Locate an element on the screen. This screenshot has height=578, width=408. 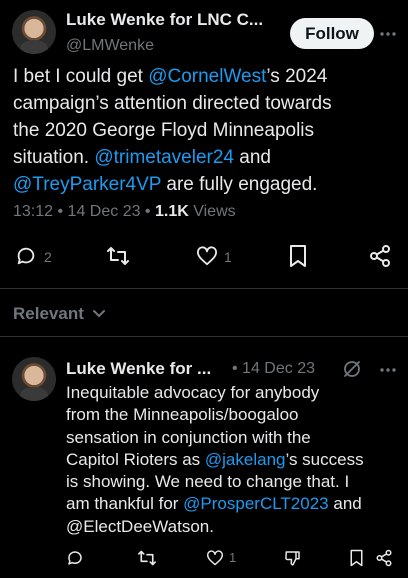
reply-text-line: sensation in conjunction with the is located at coordinates (188, 437).